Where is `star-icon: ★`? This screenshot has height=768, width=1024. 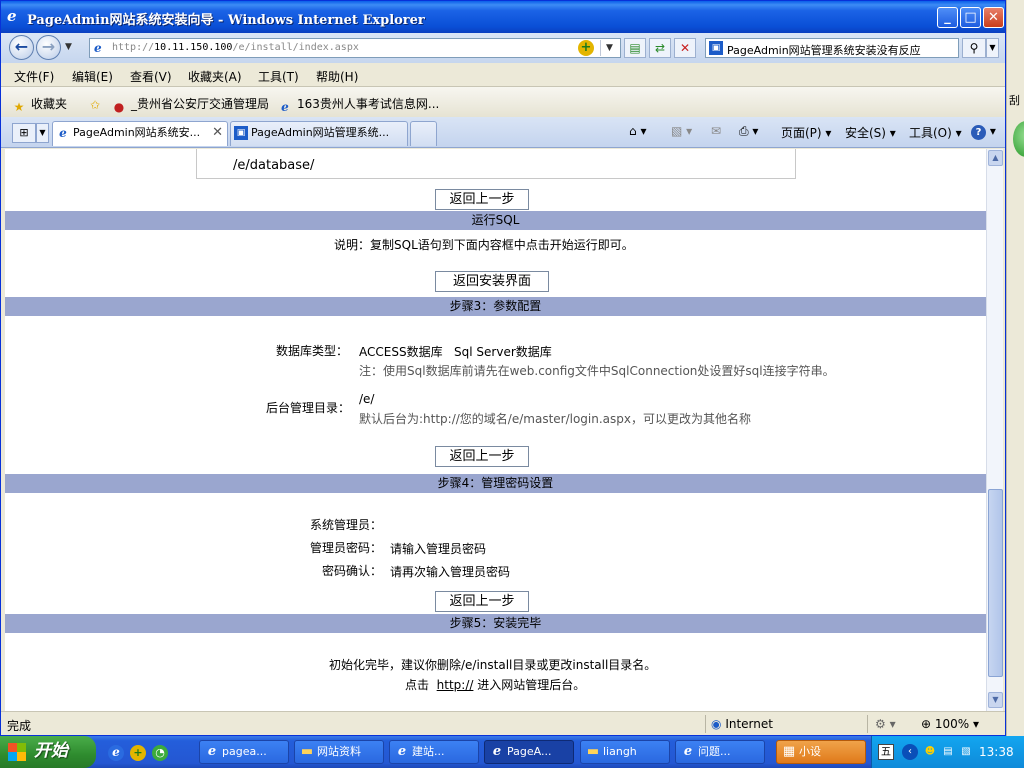
star-icon: ★ is located at coordinates (19, 107).